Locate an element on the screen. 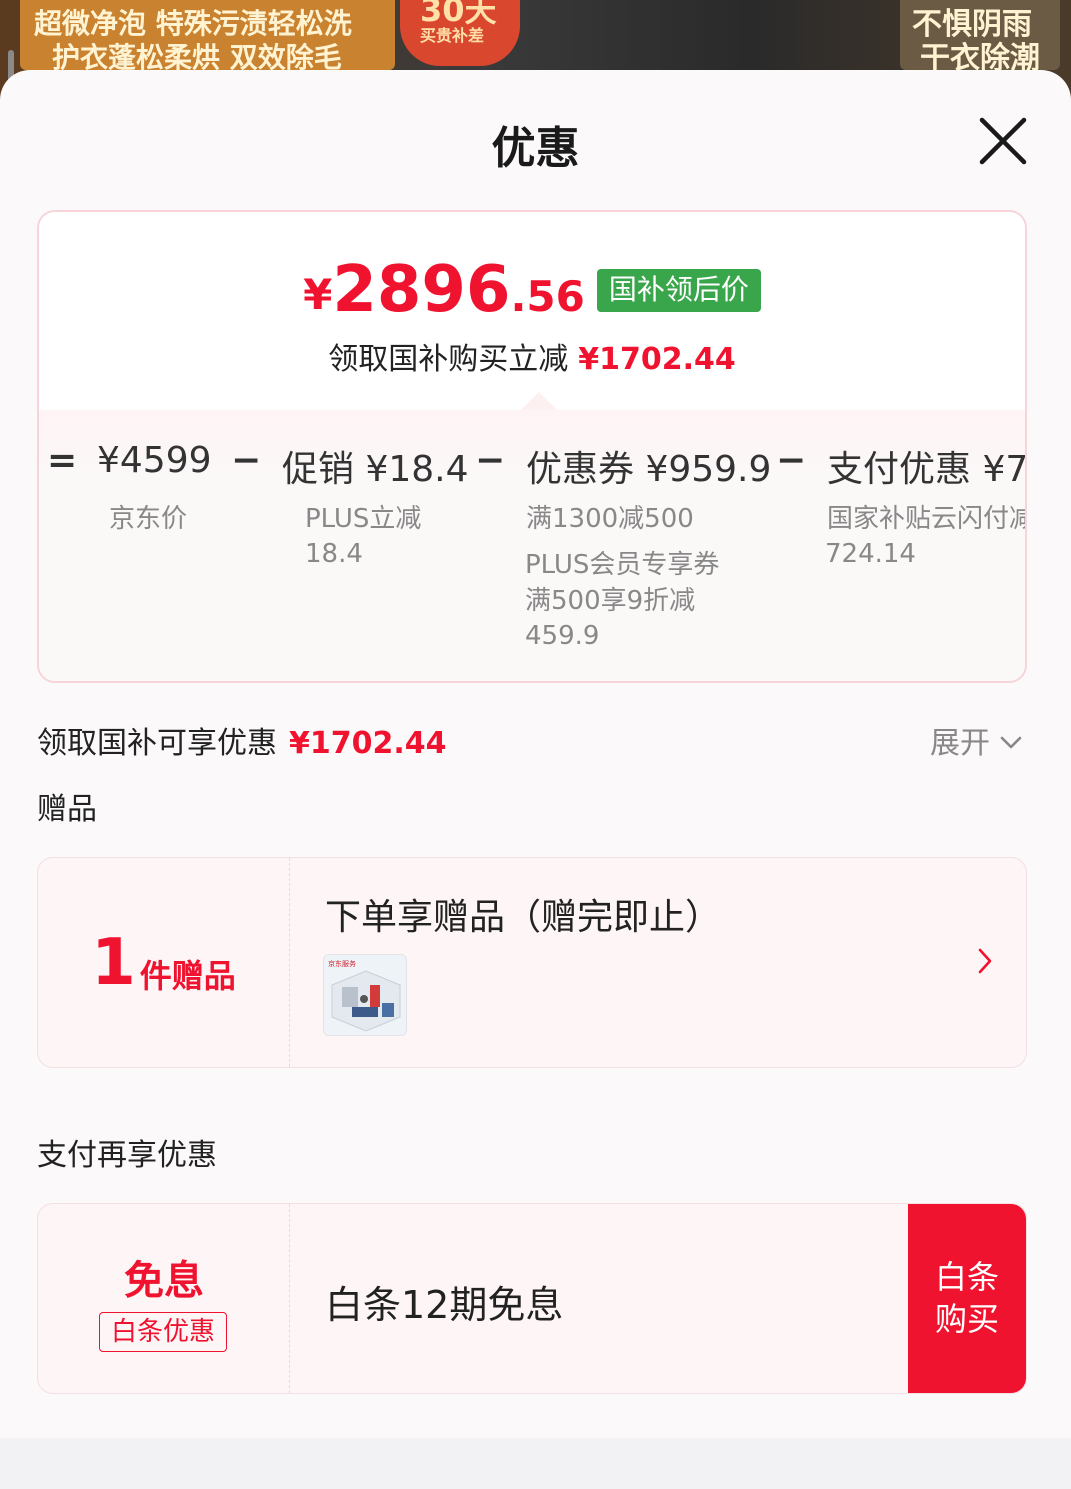 This screenshot has height=1489, width=1071. gift-count-unit: 件赠品 is located at coordinates (187, 975).